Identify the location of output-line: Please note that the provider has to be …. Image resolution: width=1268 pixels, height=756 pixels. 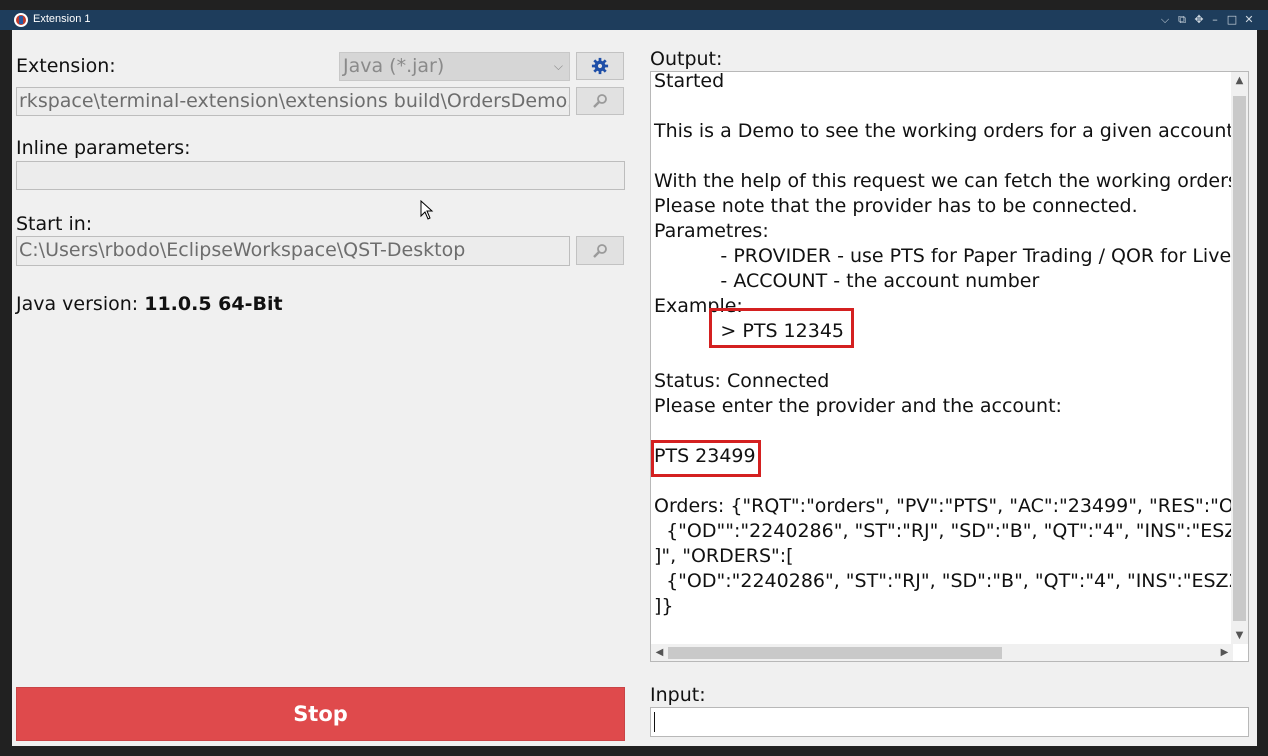
(896, 206).